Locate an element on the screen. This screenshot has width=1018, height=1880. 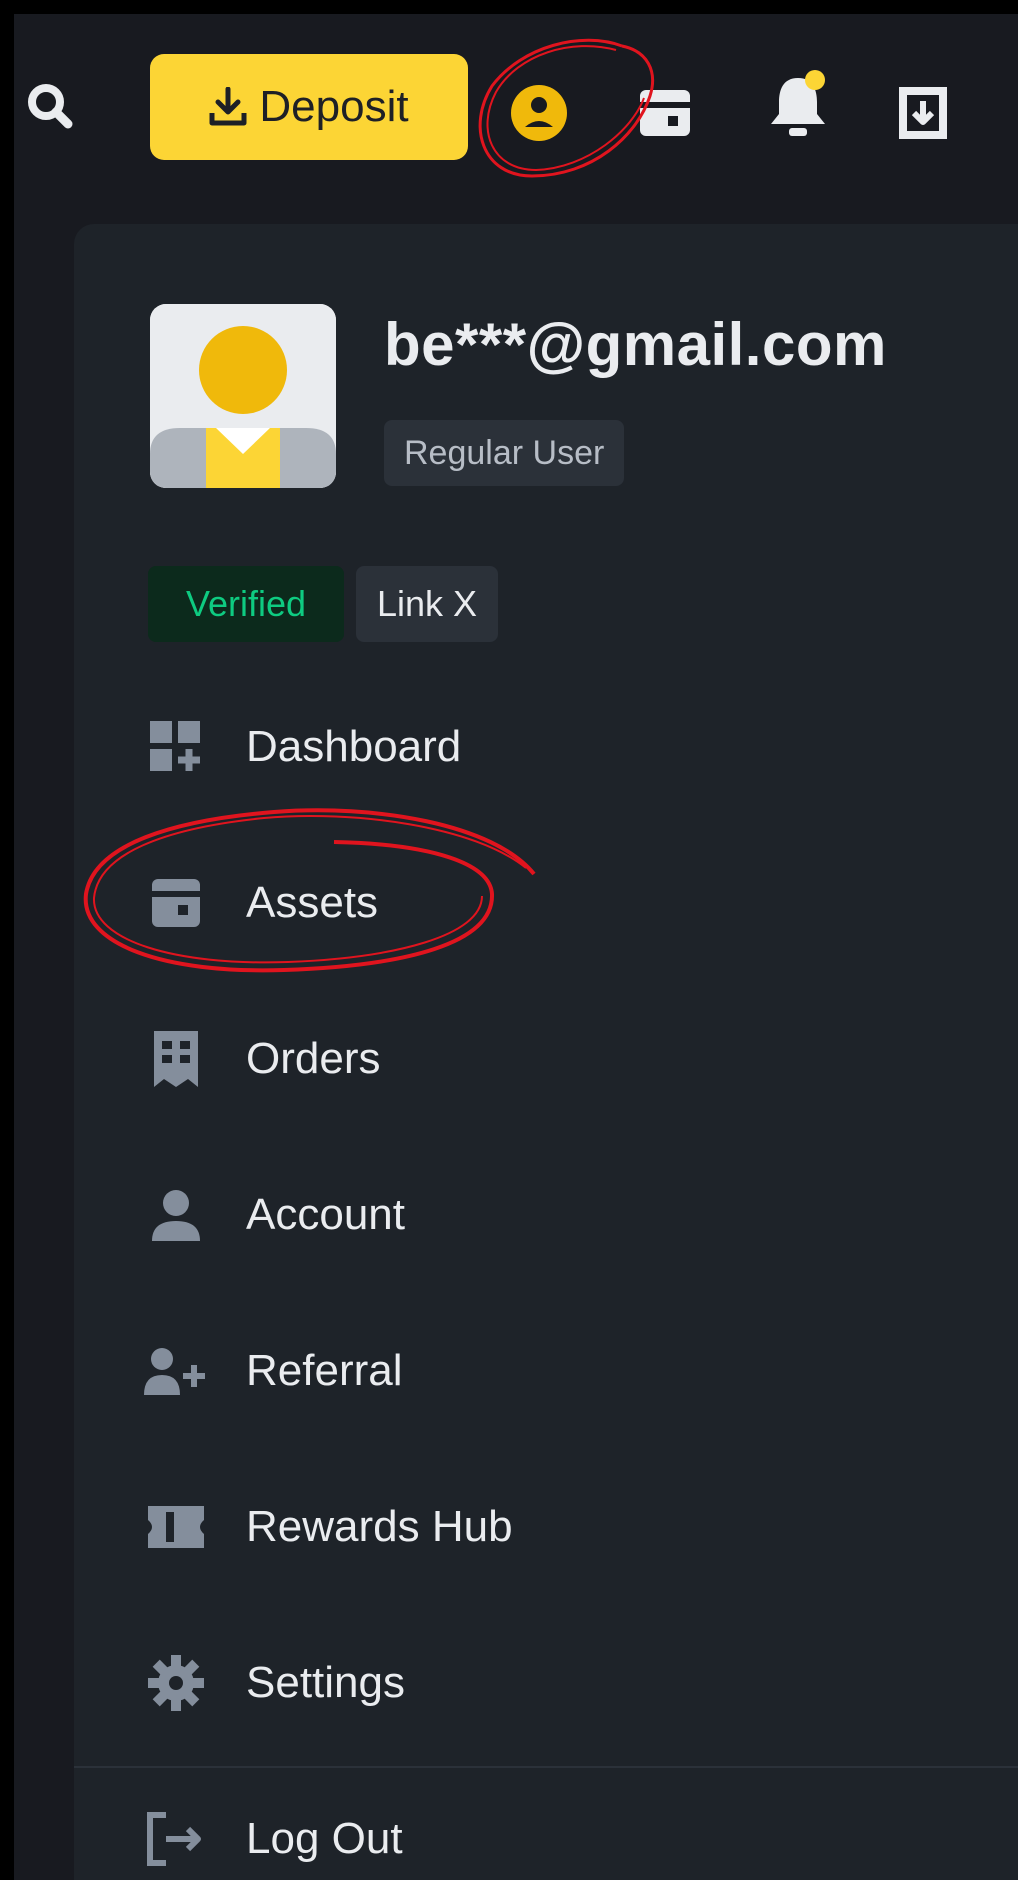
deposit-button: Deposit is located at coordinates (309, 107).